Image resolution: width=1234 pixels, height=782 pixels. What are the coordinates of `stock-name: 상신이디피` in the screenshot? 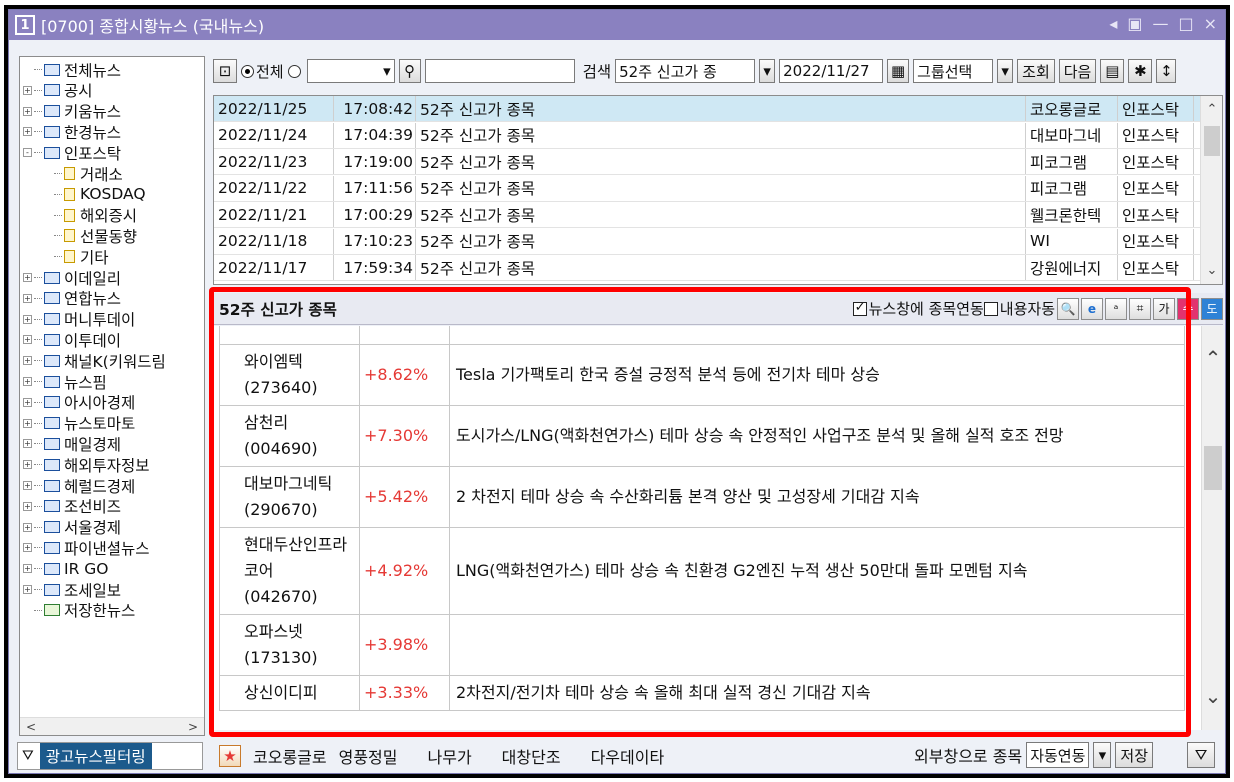 It's located at (301, 693).